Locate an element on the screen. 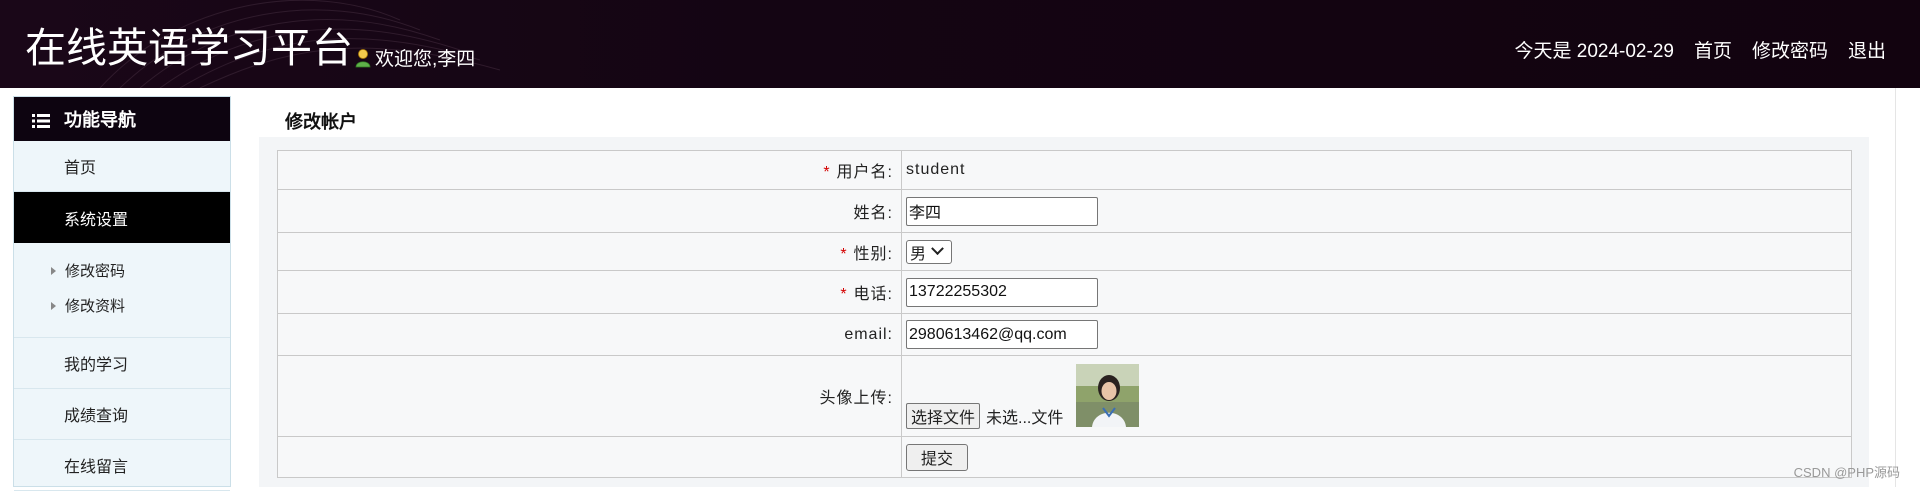  submenu-item-edit-profile: 修改资料 is located at coordinates (122, 305).